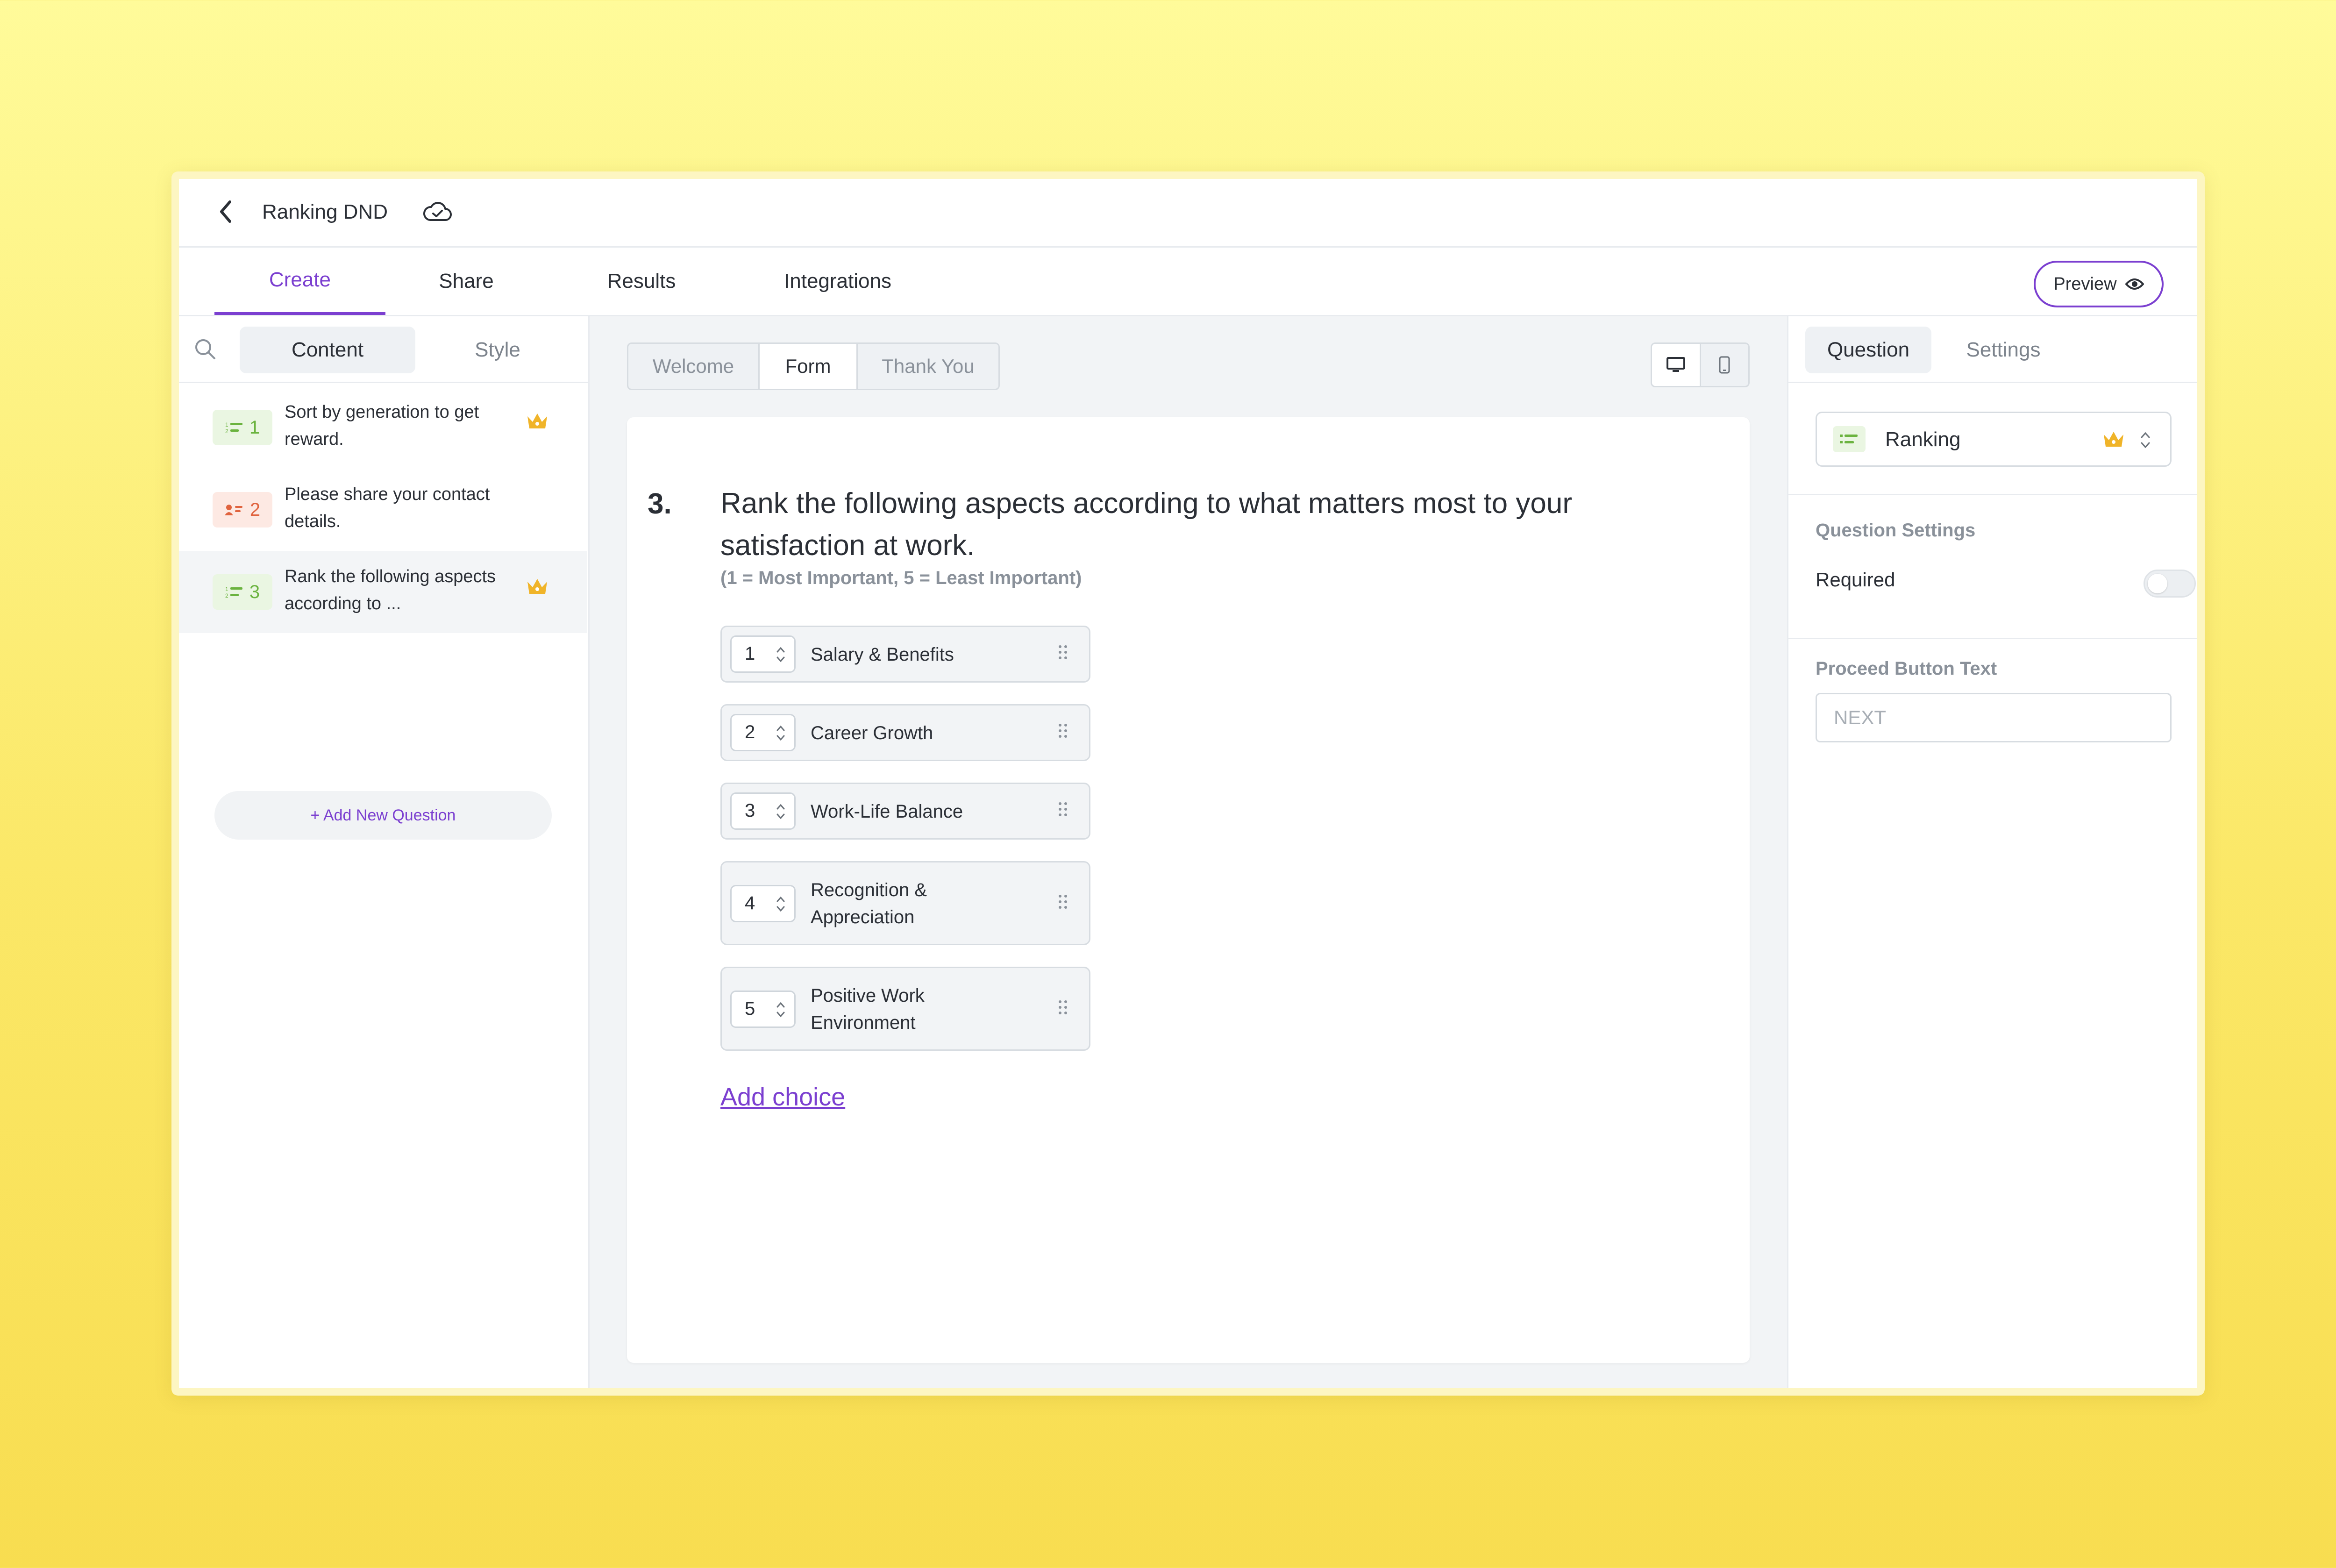 This screenshot has height=1568, width=2336. What do you see at coordinates (918, 904) in the screenshot?
I see `choice-label: Recognition & Appreciation` at bounding box center [918, 904].